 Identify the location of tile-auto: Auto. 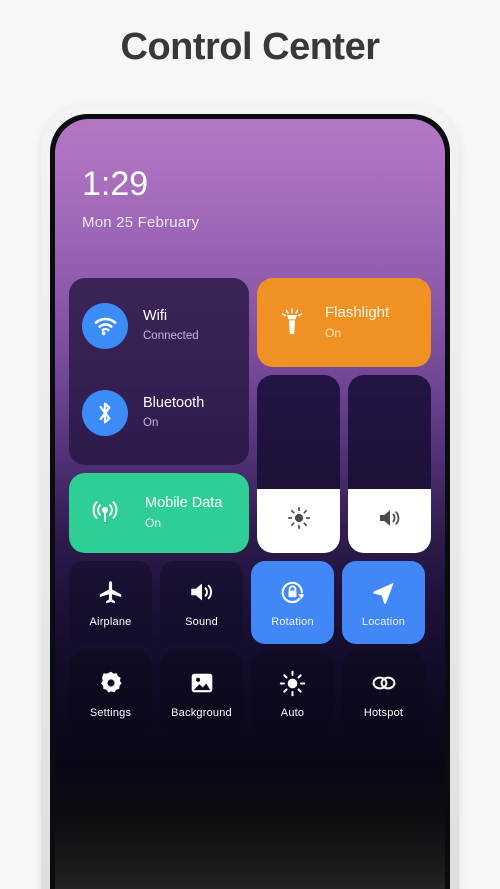
(292, 693).